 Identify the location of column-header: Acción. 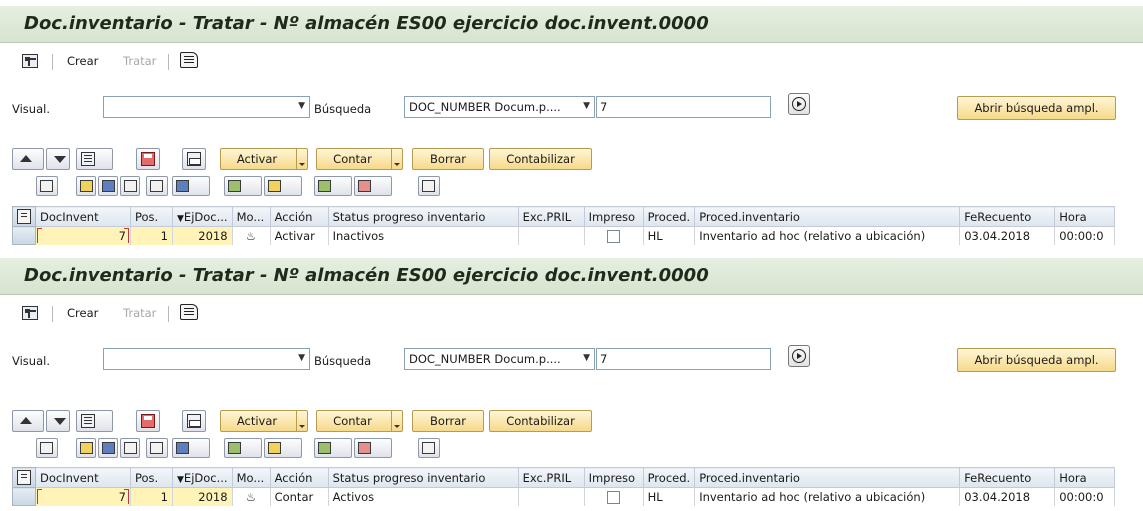
(299, 477).